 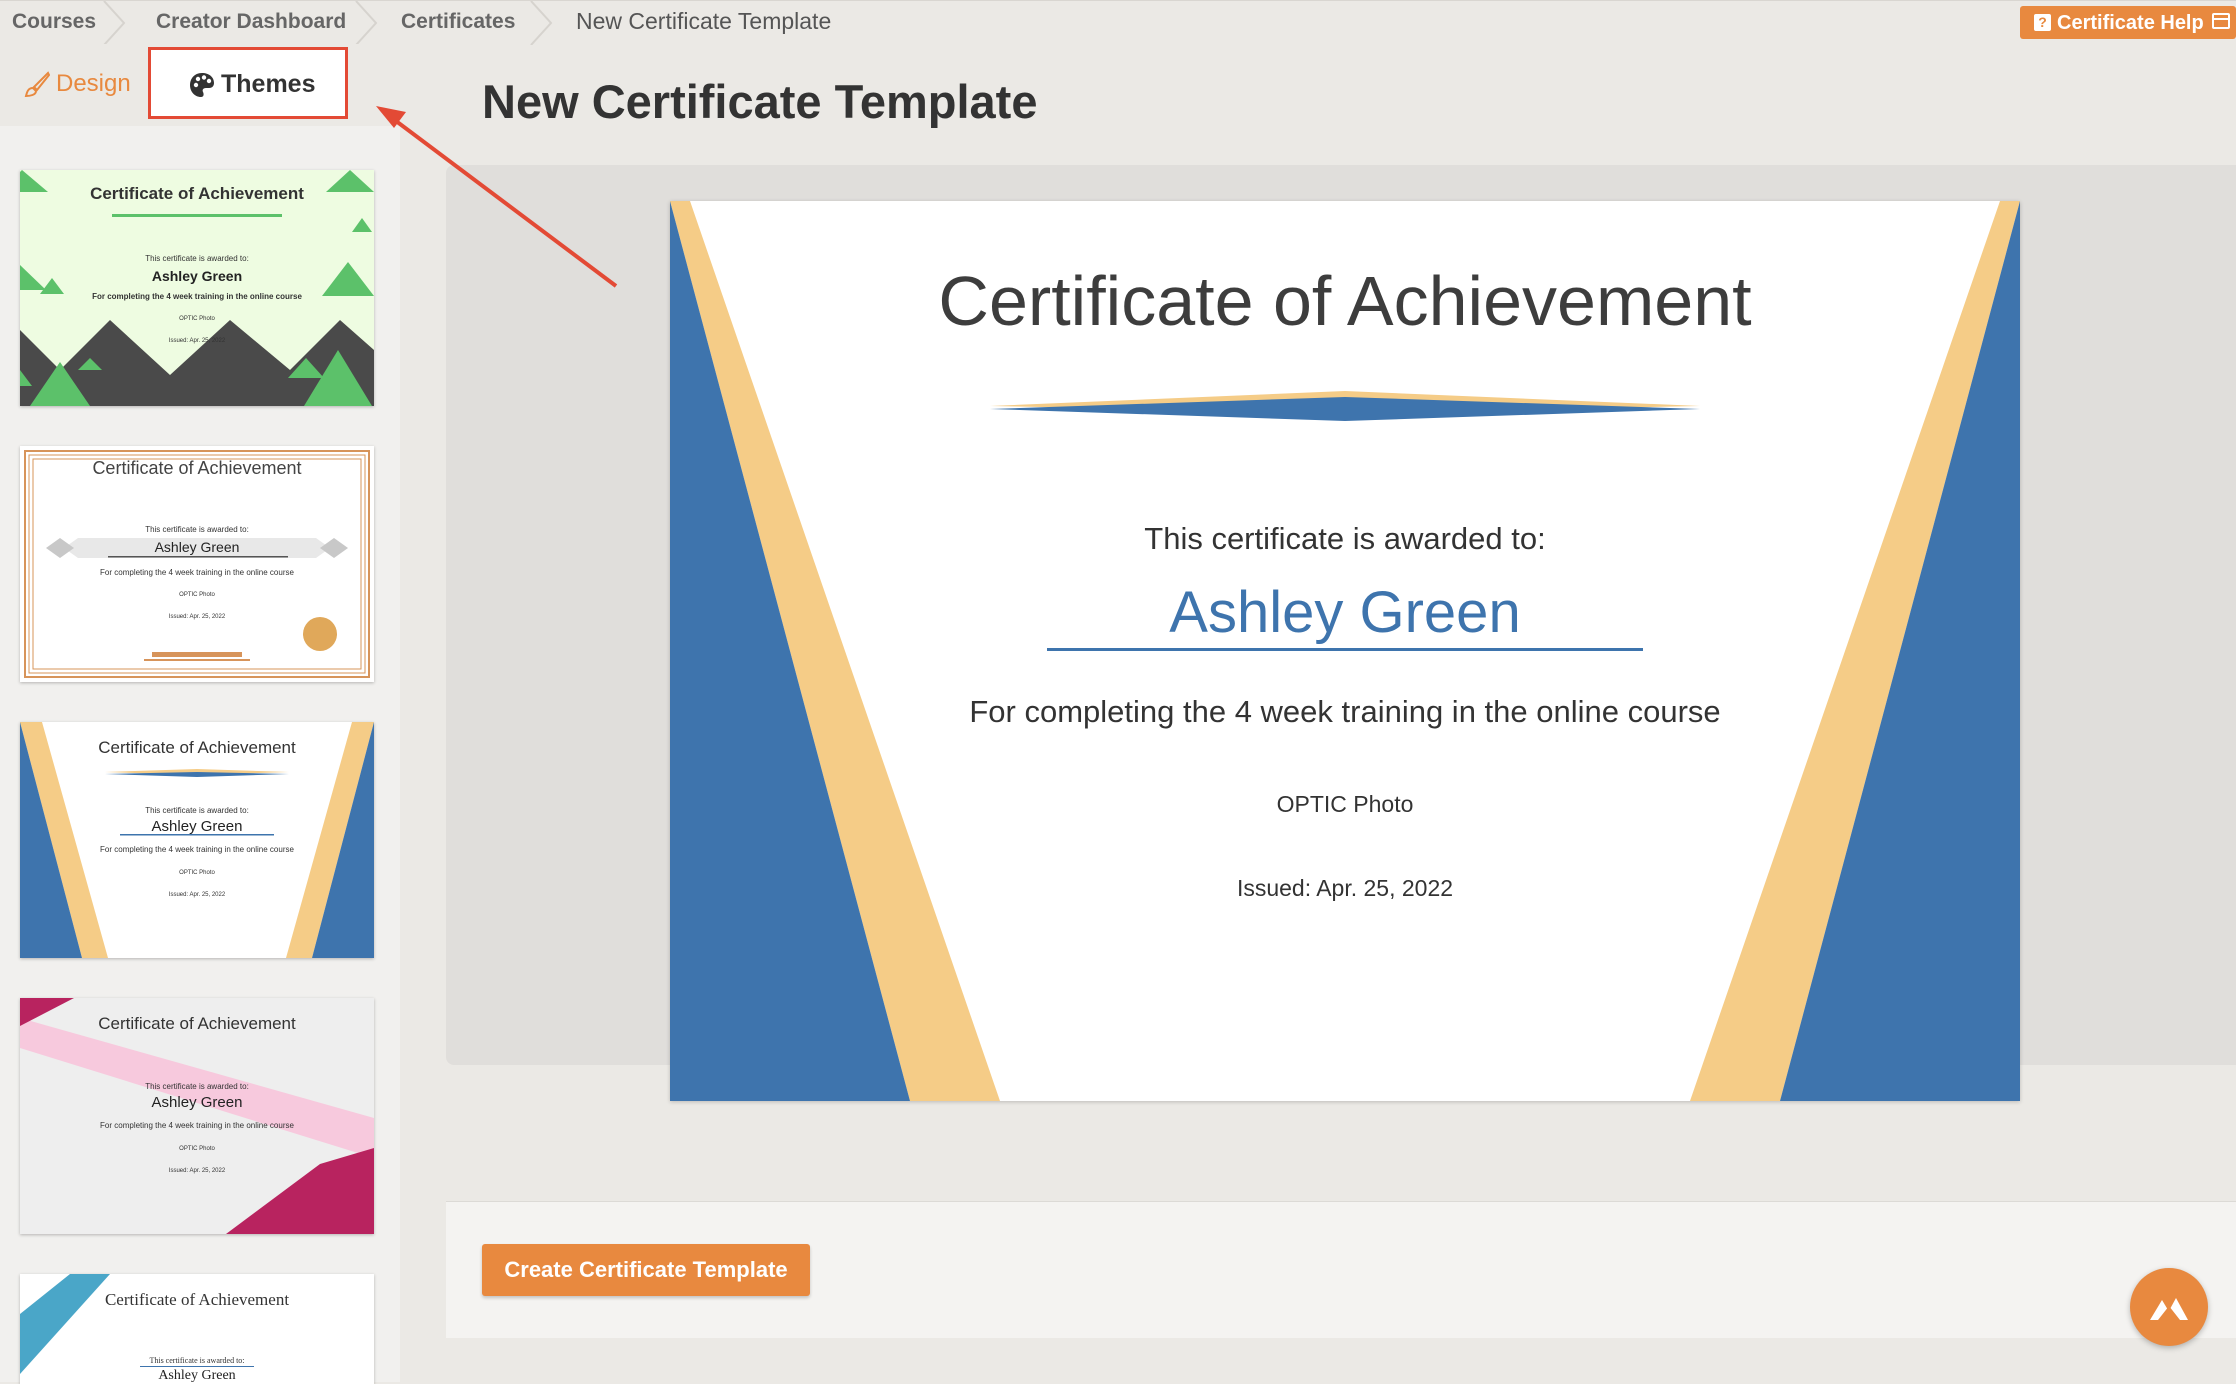 I want to click on certificate-recipient: Ashley Green, so click(x=1345, y=612).